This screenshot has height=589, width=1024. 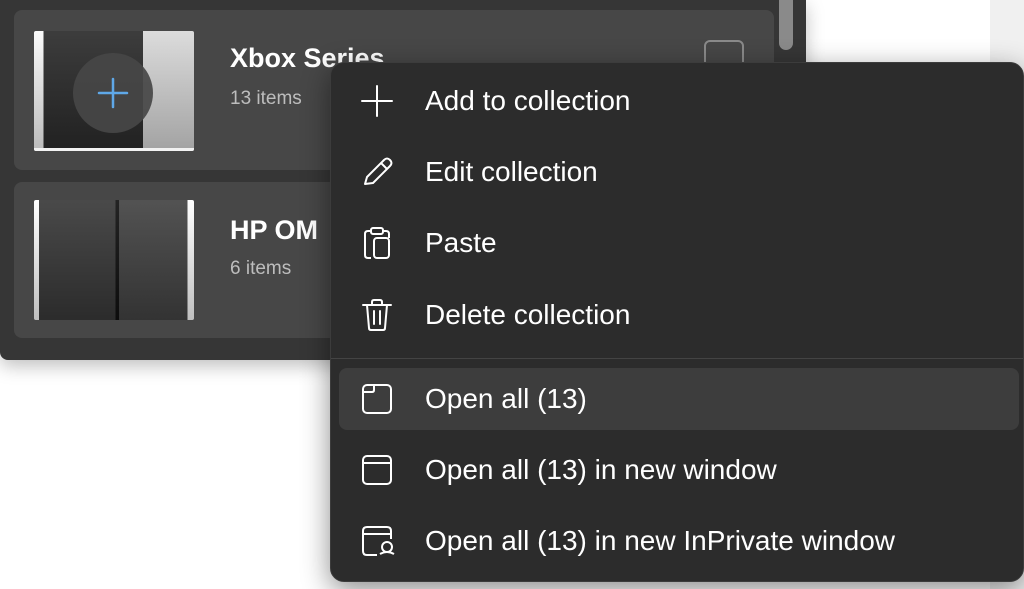 What do you see at coordinates (679, 243) in the screenshot?
I see `menu-item-paste: Paste` at bounding box center [679, 243].